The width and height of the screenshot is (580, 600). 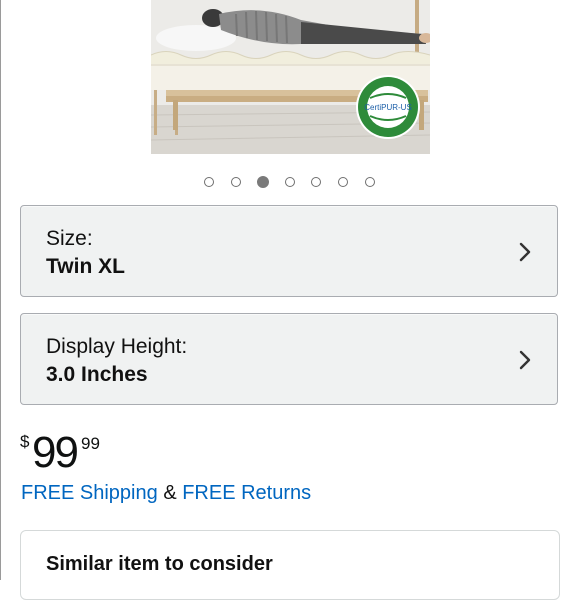 I want to click on display-height-label: Display Height:, so click(x=117, y=346).